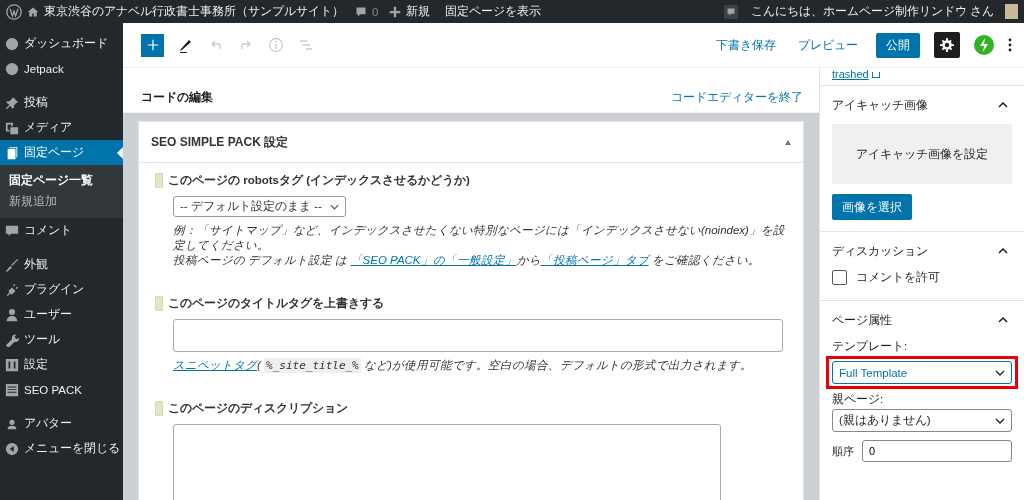 This screenshot has height=500, width=1024. Describe the element at coordinates (12, 289) in the screenshot. I see `plug-icon` at that location.